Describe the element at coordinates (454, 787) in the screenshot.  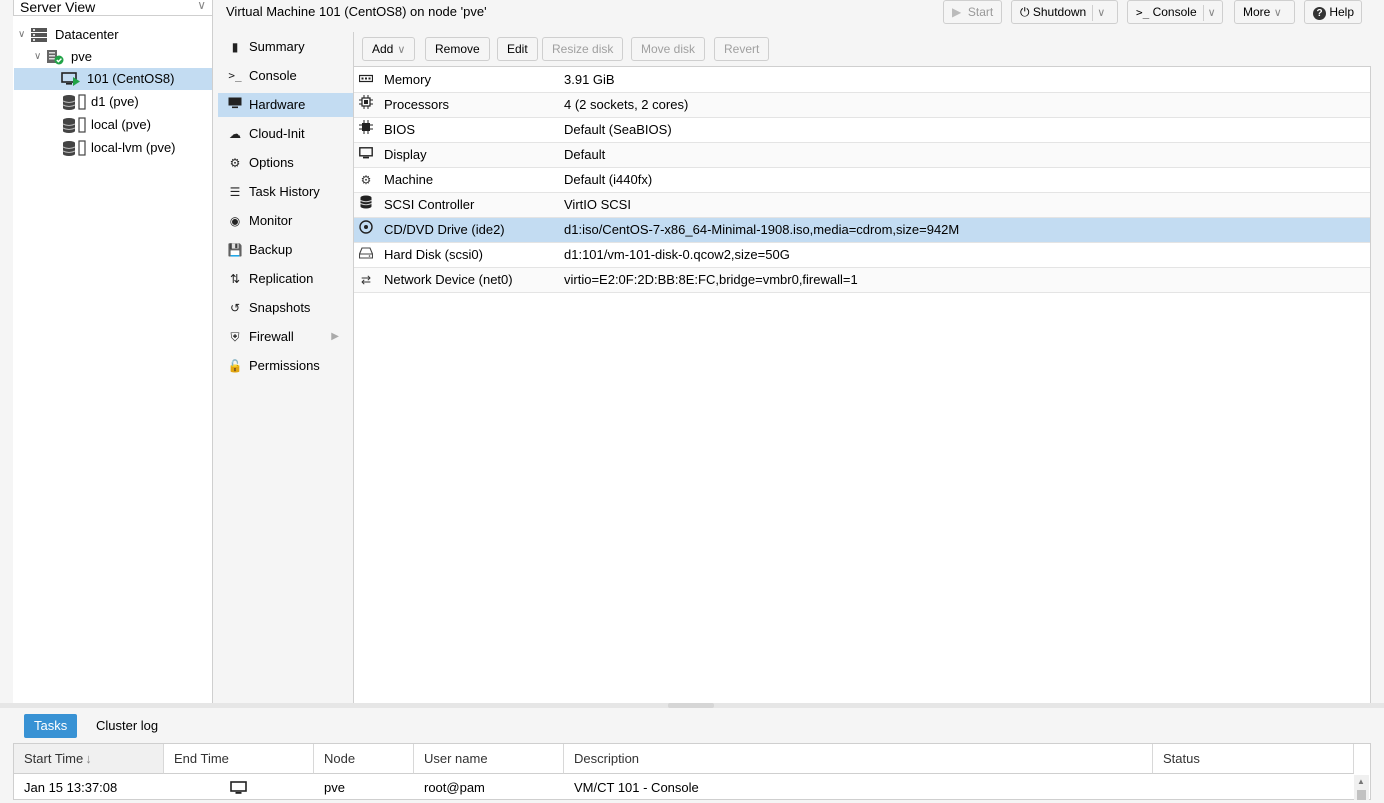
I see `task-user: root@pam` at that location.